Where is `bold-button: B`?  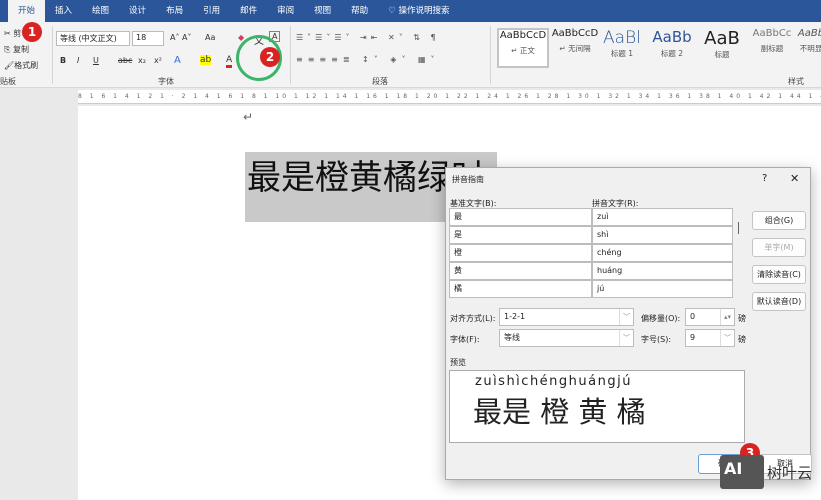
bold-button: B is located at coordinates (63, 60).